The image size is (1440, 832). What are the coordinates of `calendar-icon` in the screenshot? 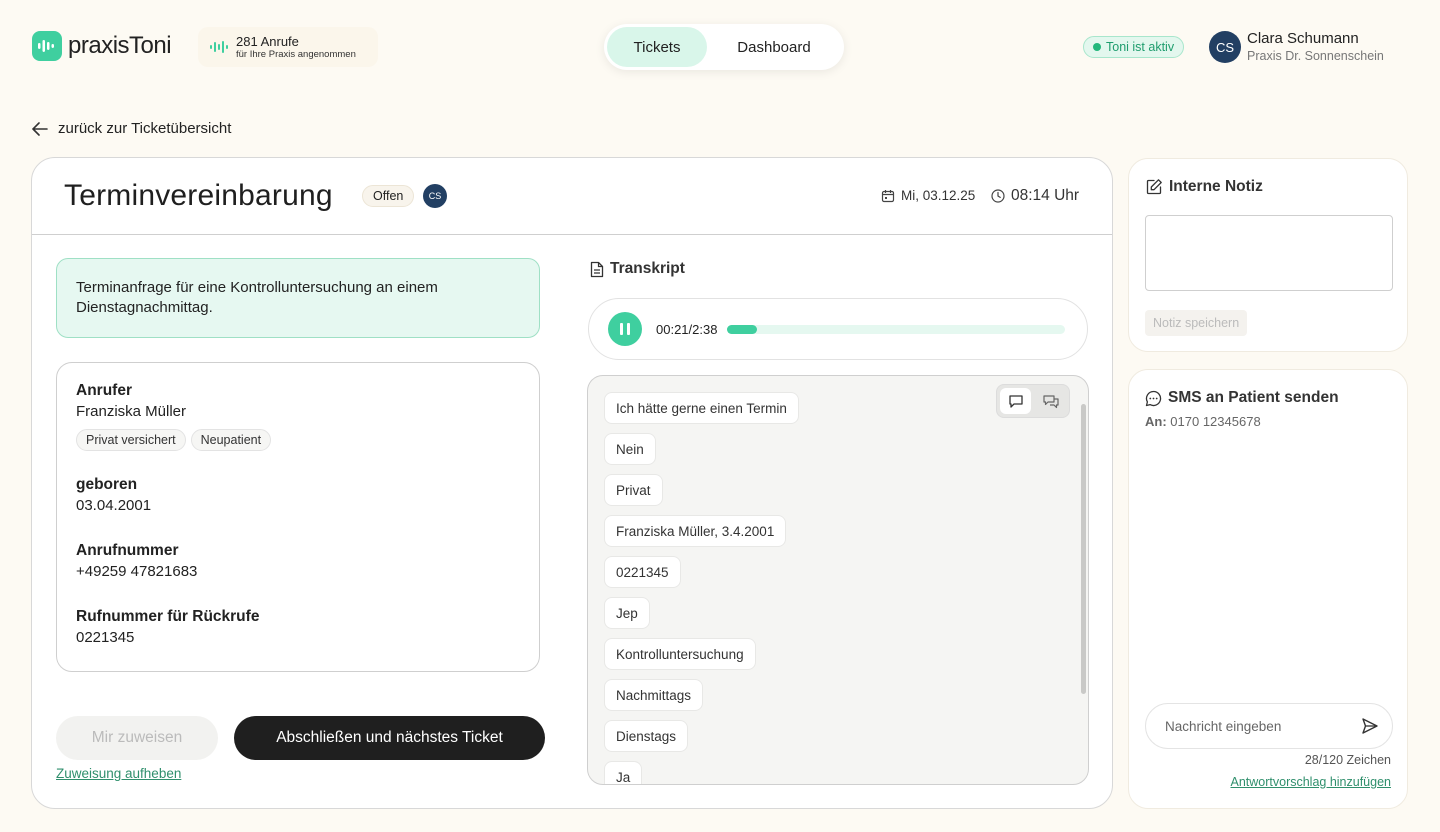 It's located at (888, 195).